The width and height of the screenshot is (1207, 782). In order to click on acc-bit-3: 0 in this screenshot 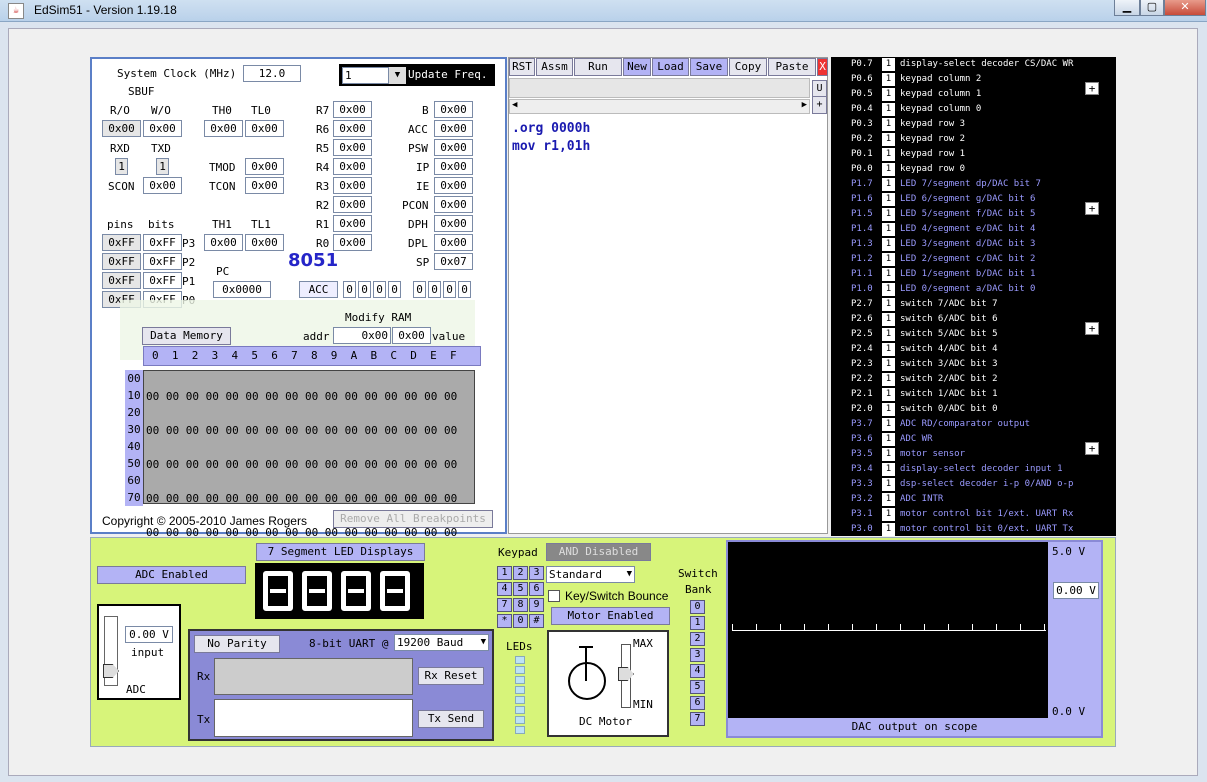, I will do `click(419, 289)`.